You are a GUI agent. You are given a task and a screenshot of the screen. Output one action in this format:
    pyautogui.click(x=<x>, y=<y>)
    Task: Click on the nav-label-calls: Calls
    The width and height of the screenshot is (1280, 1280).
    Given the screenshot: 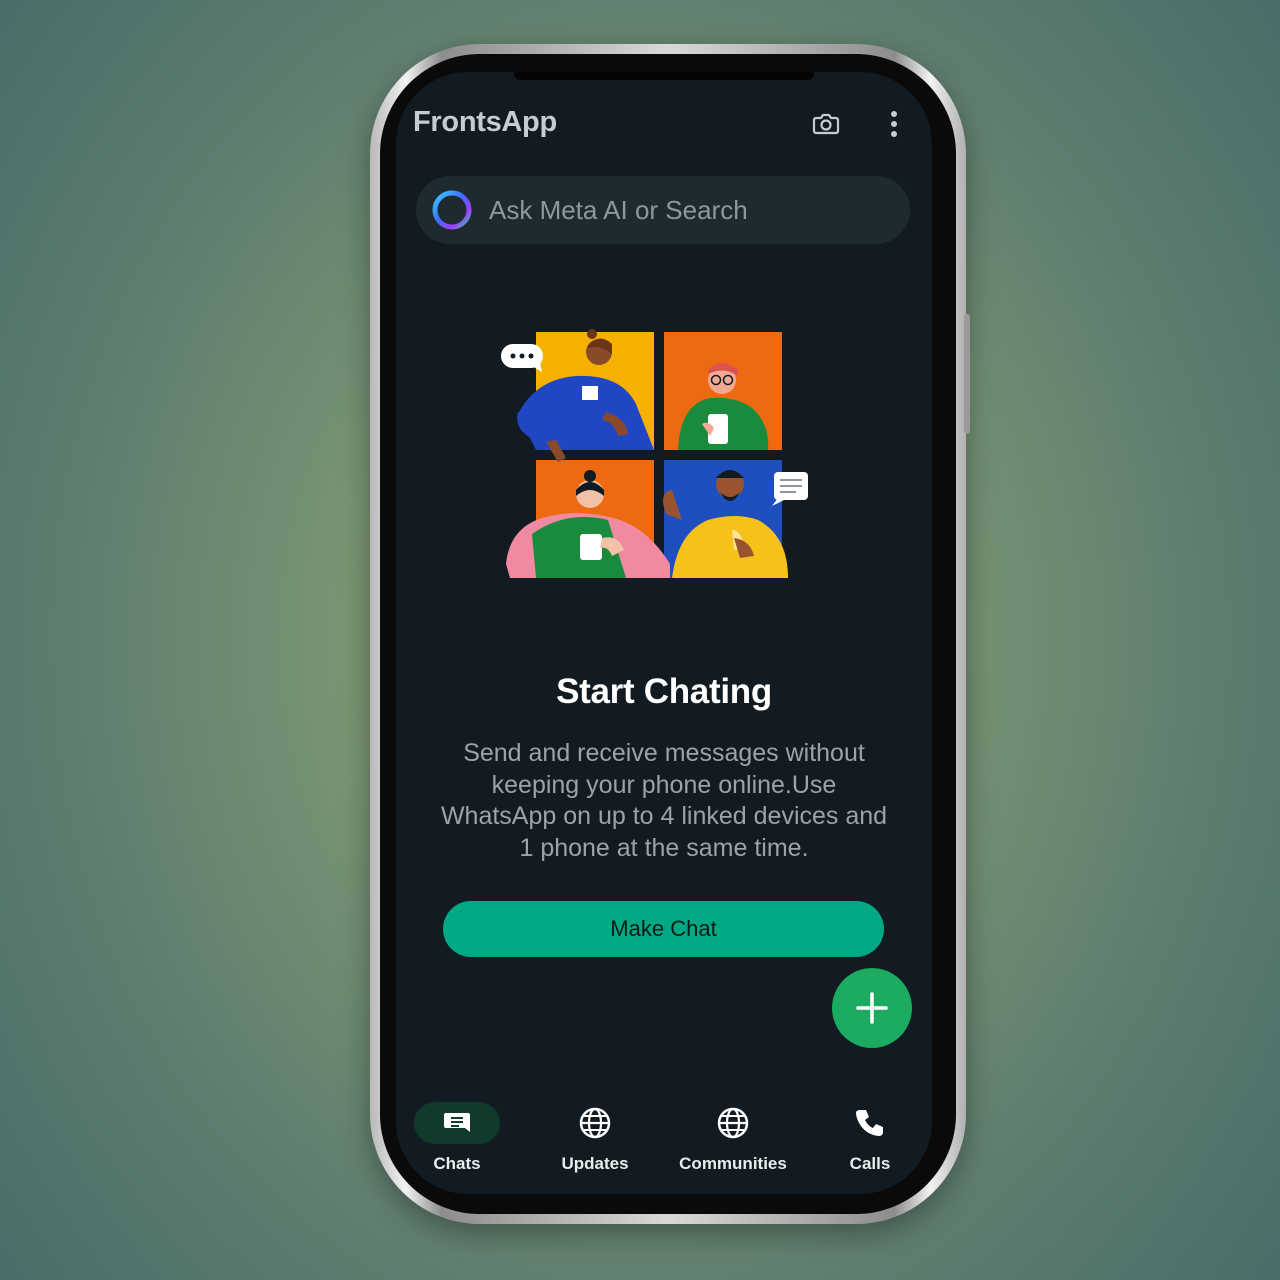 What is the action you would take?
    pyautogui.click(x=870, y=1163)
    